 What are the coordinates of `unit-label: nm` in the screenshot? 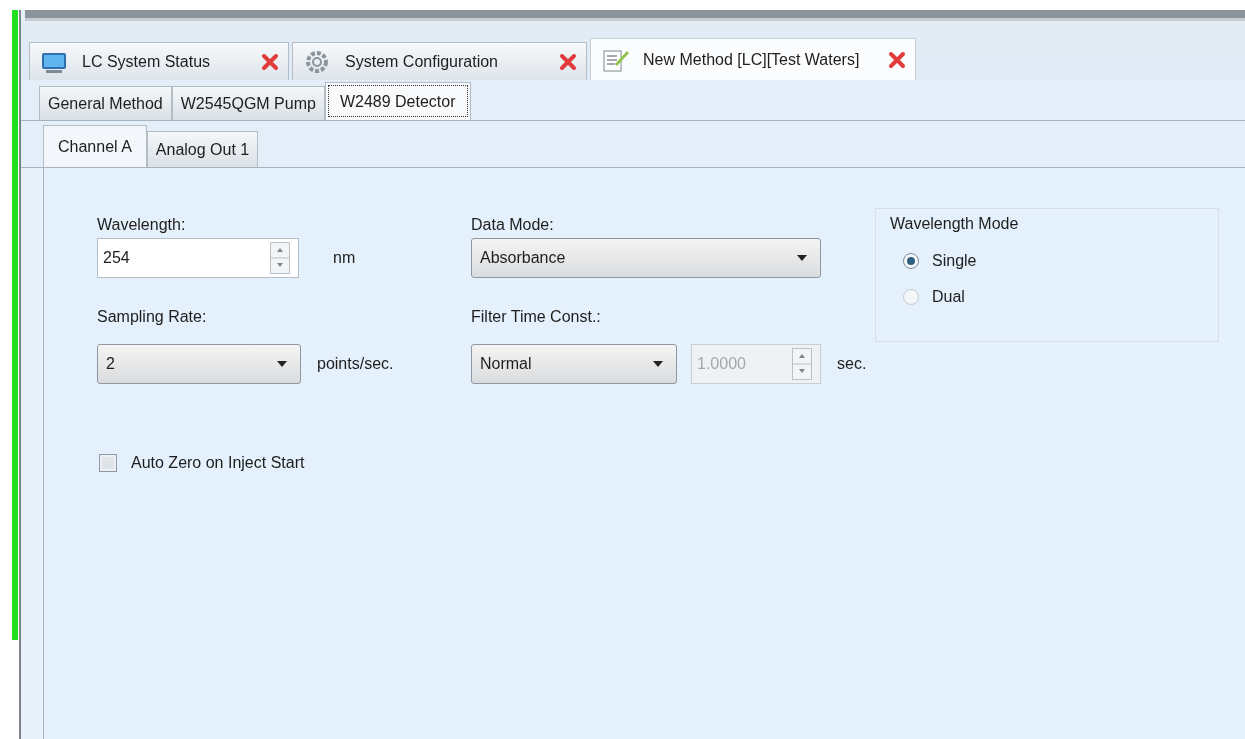 It's located at (344, 258).